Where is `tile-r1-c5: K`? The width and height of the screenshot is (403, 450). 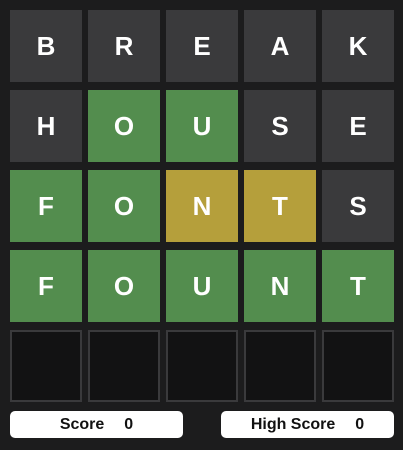
tile-r1-c5: K is located at coordinates (358, 46).